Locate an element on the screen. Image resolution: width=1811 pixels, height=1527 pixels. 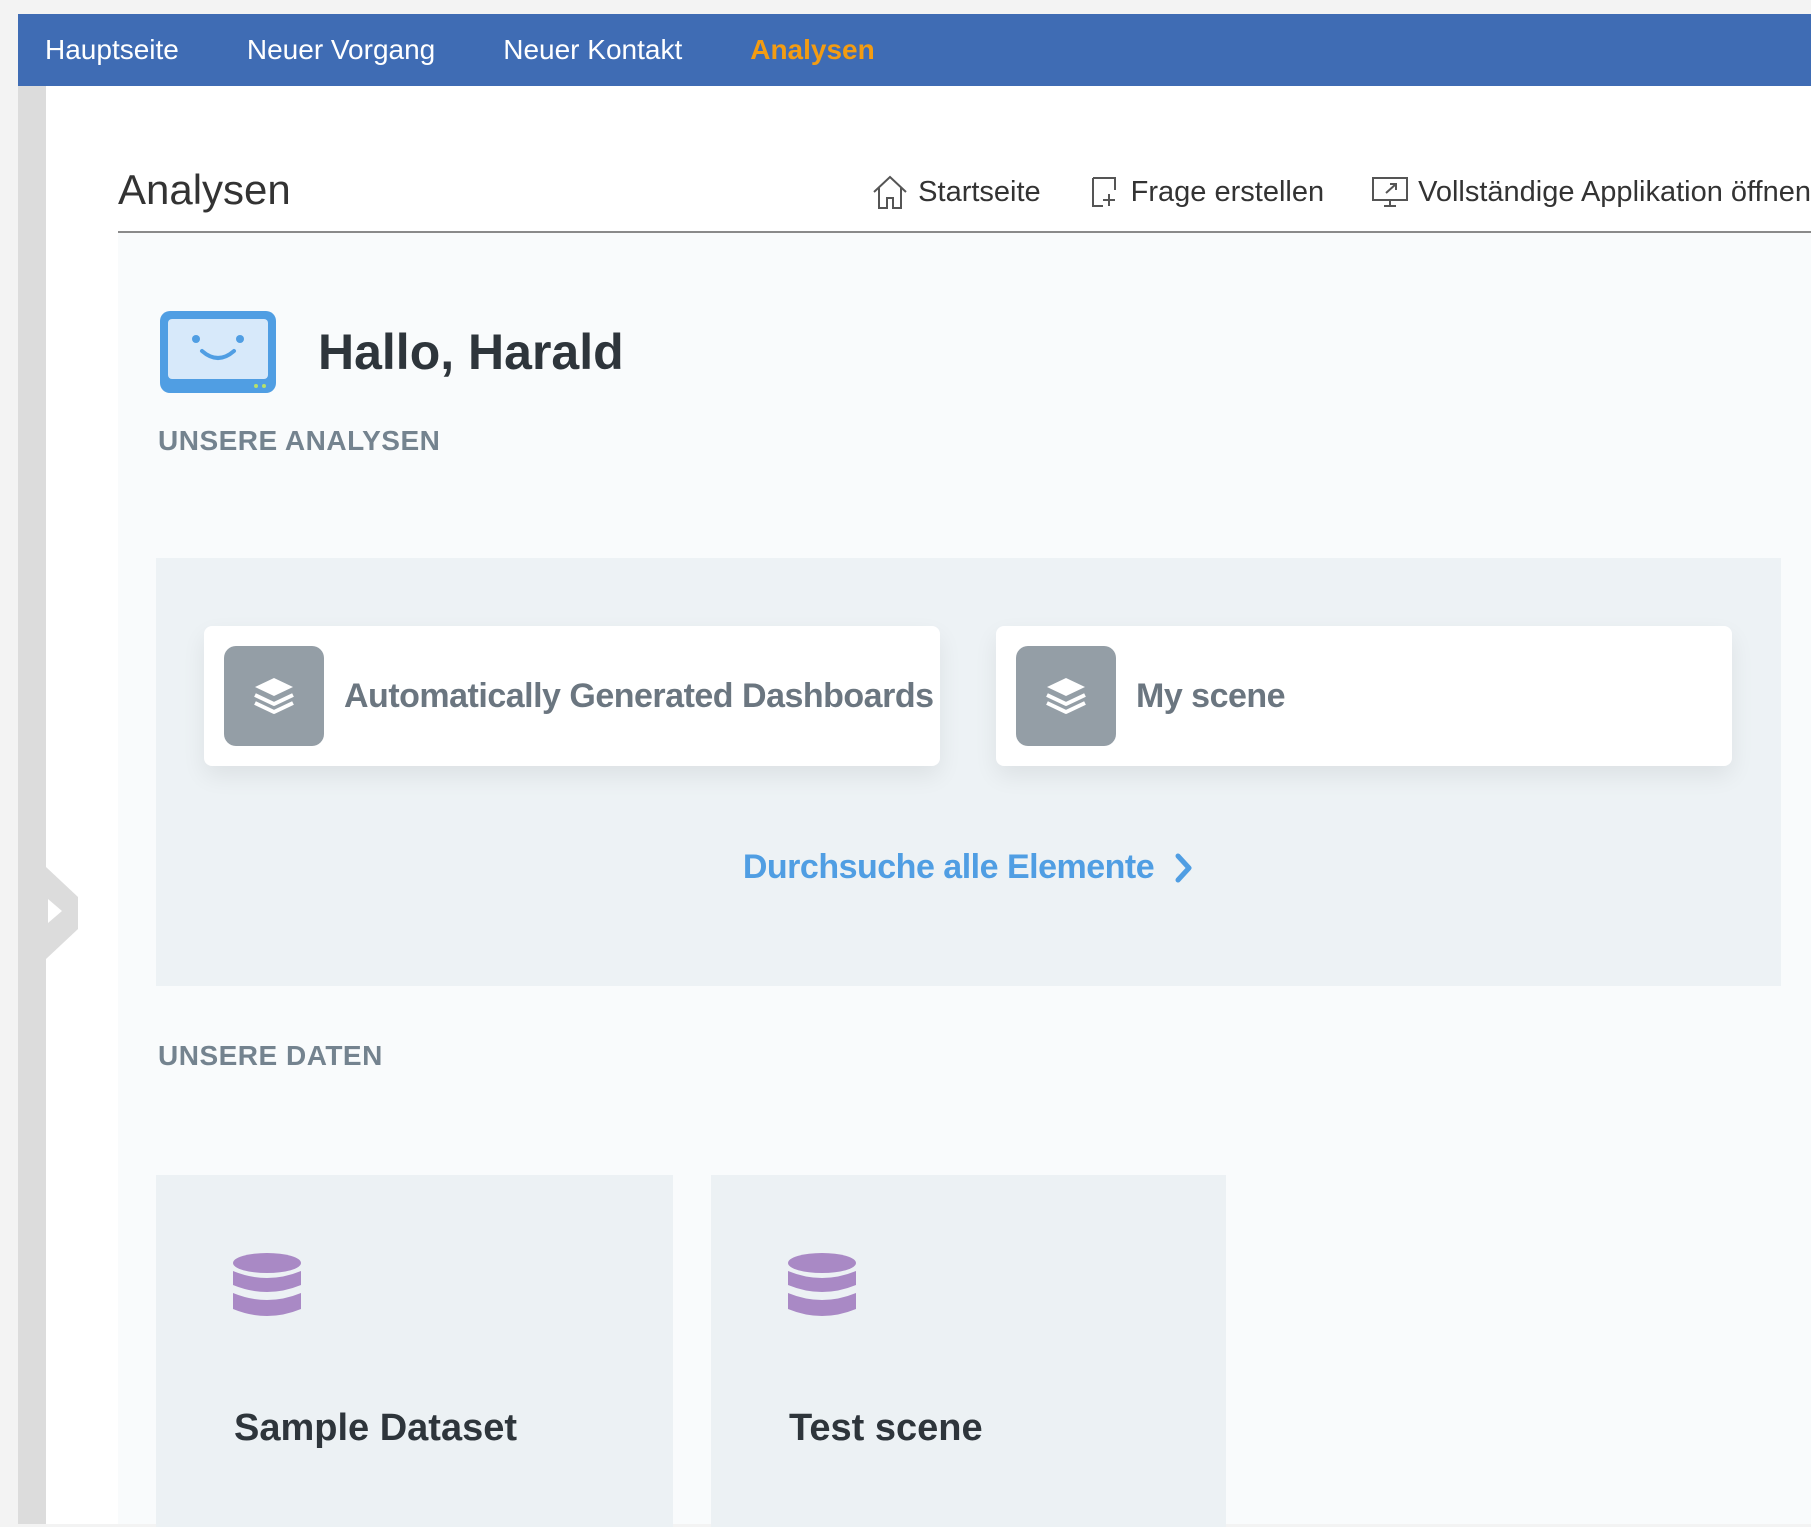
collection-card-label: Automatically Generated Dashboards is located at coordinates (639, 695).